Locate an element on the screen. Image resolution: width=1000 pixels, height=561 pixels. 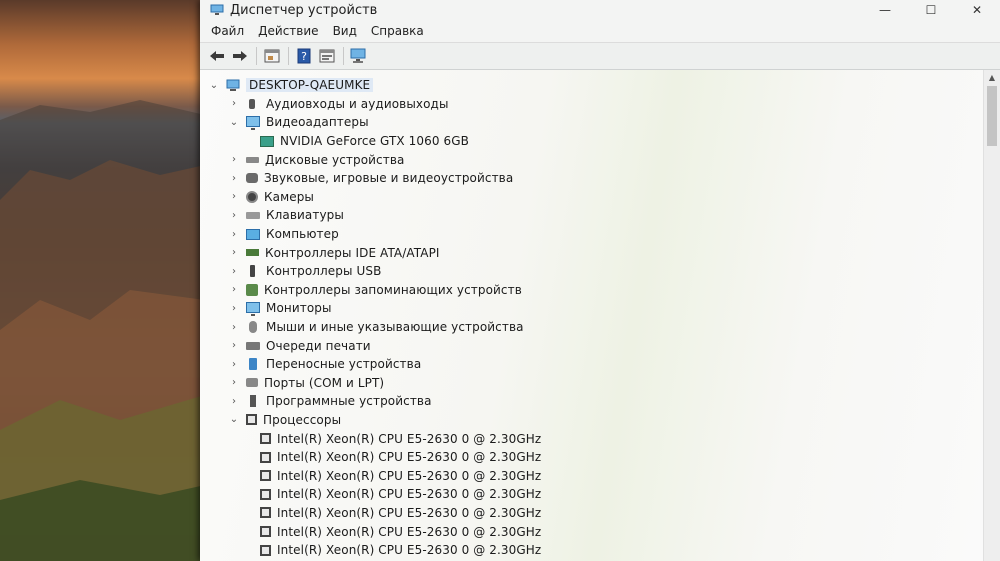
tree-category: › Компьютер is located at coordinates (592, 234).